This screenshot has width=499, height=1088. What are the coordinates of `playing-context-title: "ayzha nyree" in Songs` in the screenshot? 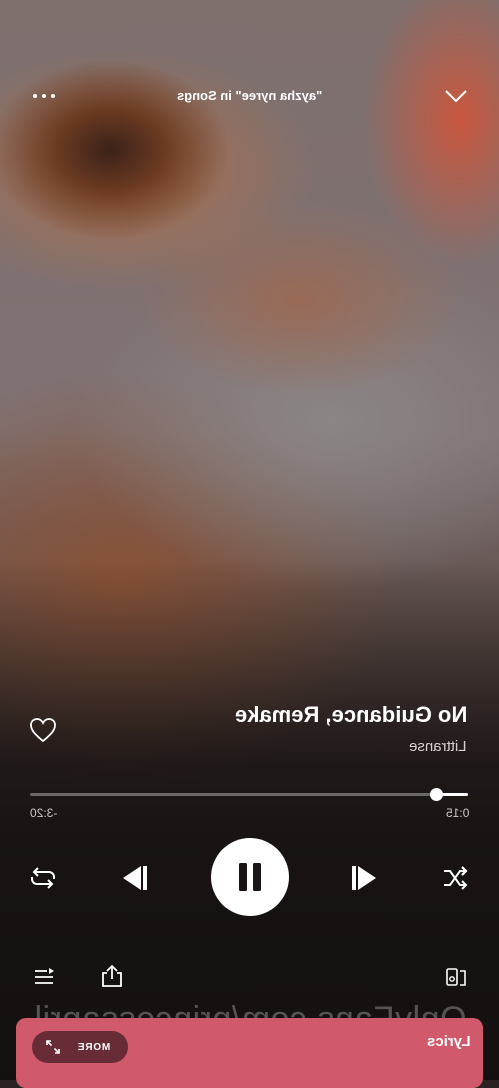 It's located at (249, 95).